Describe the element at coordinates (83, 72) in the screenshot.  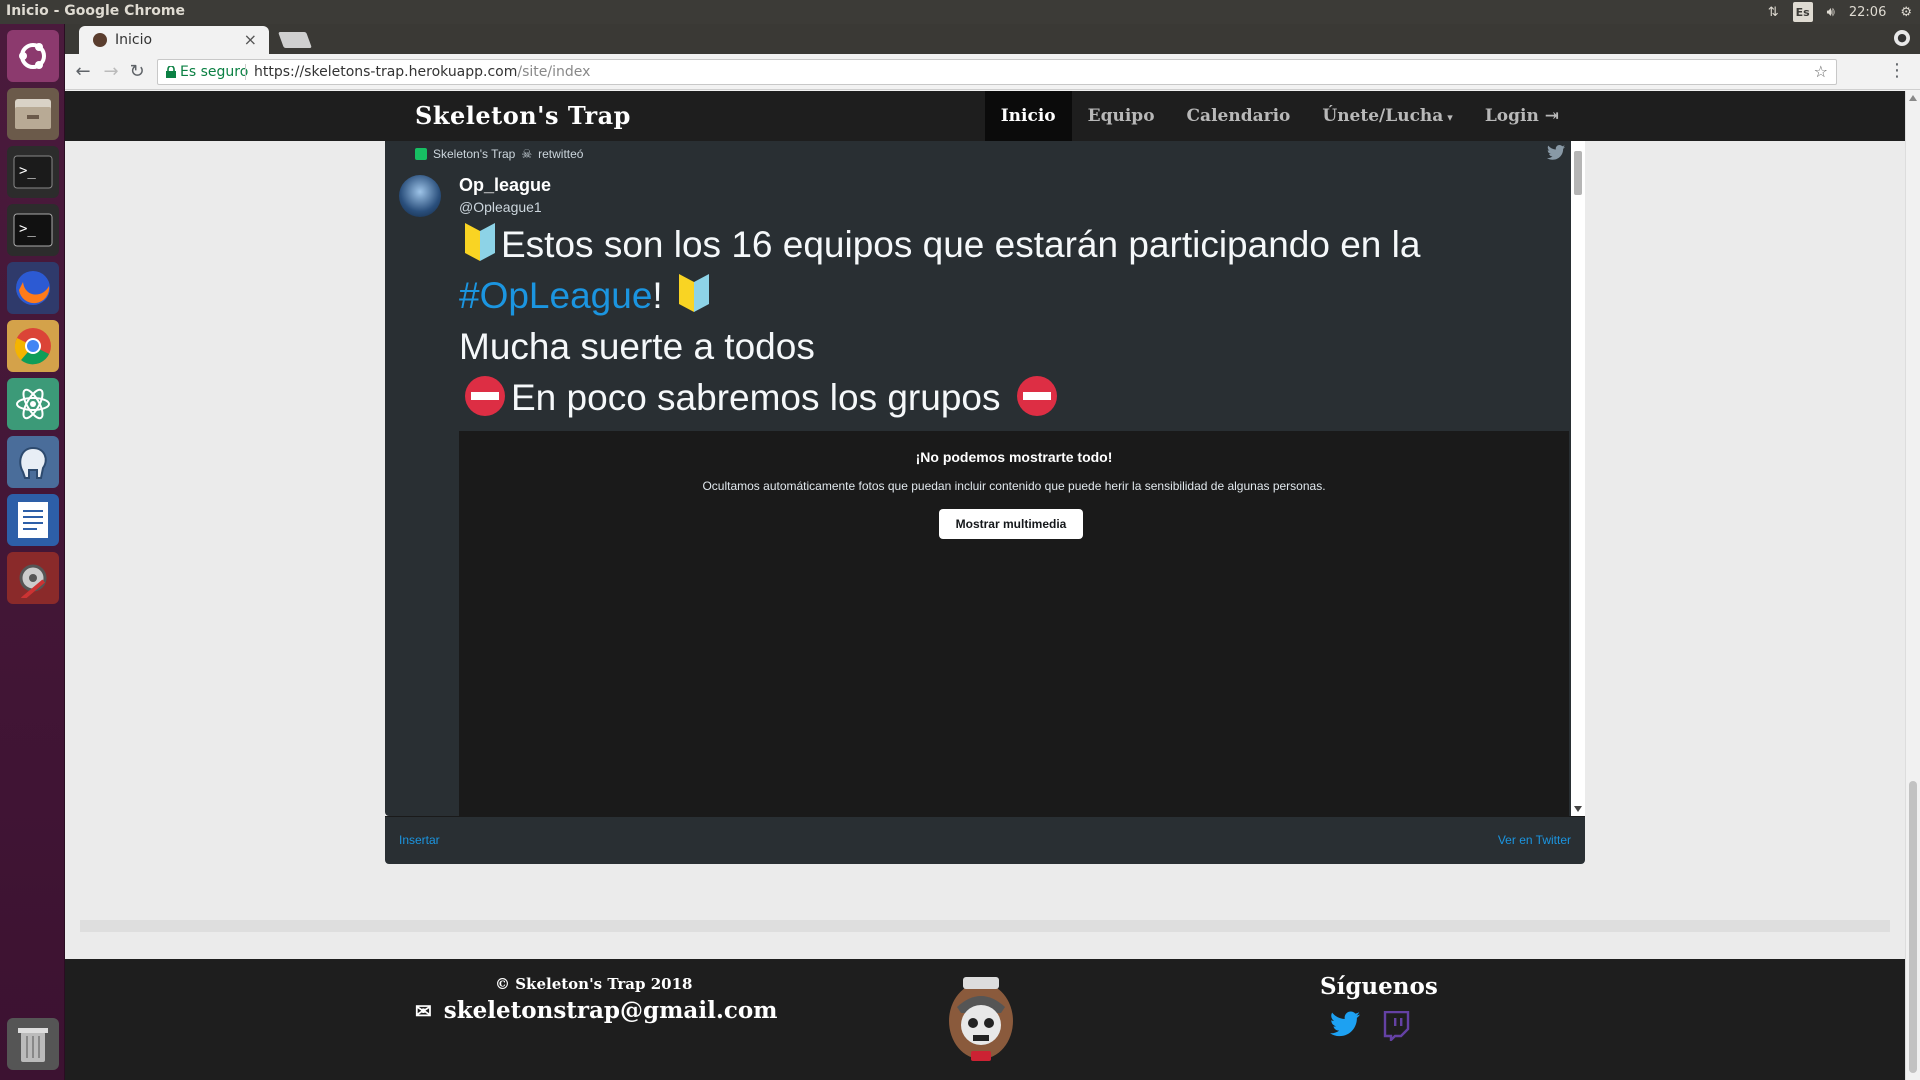
I see `back-arrow-icon: ←` at that location.